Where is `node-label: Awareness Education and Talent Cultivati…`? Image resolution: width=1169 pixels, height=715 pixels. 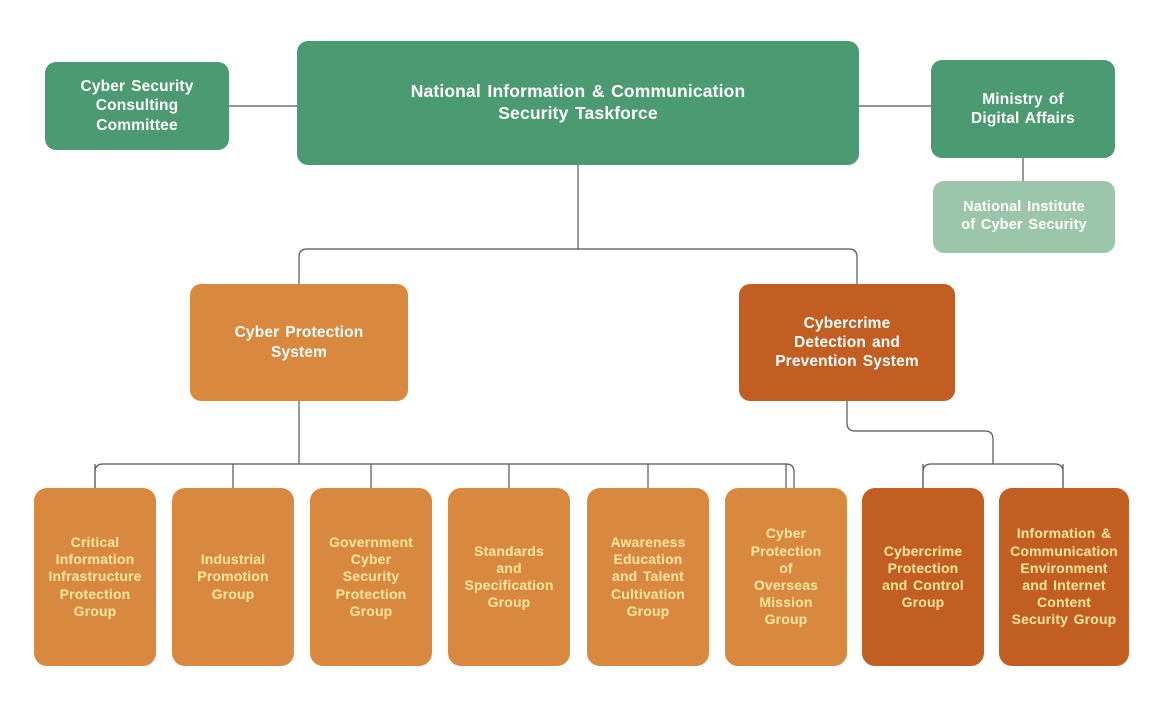 node-label: Awareness Education and Talent Cultivati… is located at coordinates (648, 576).